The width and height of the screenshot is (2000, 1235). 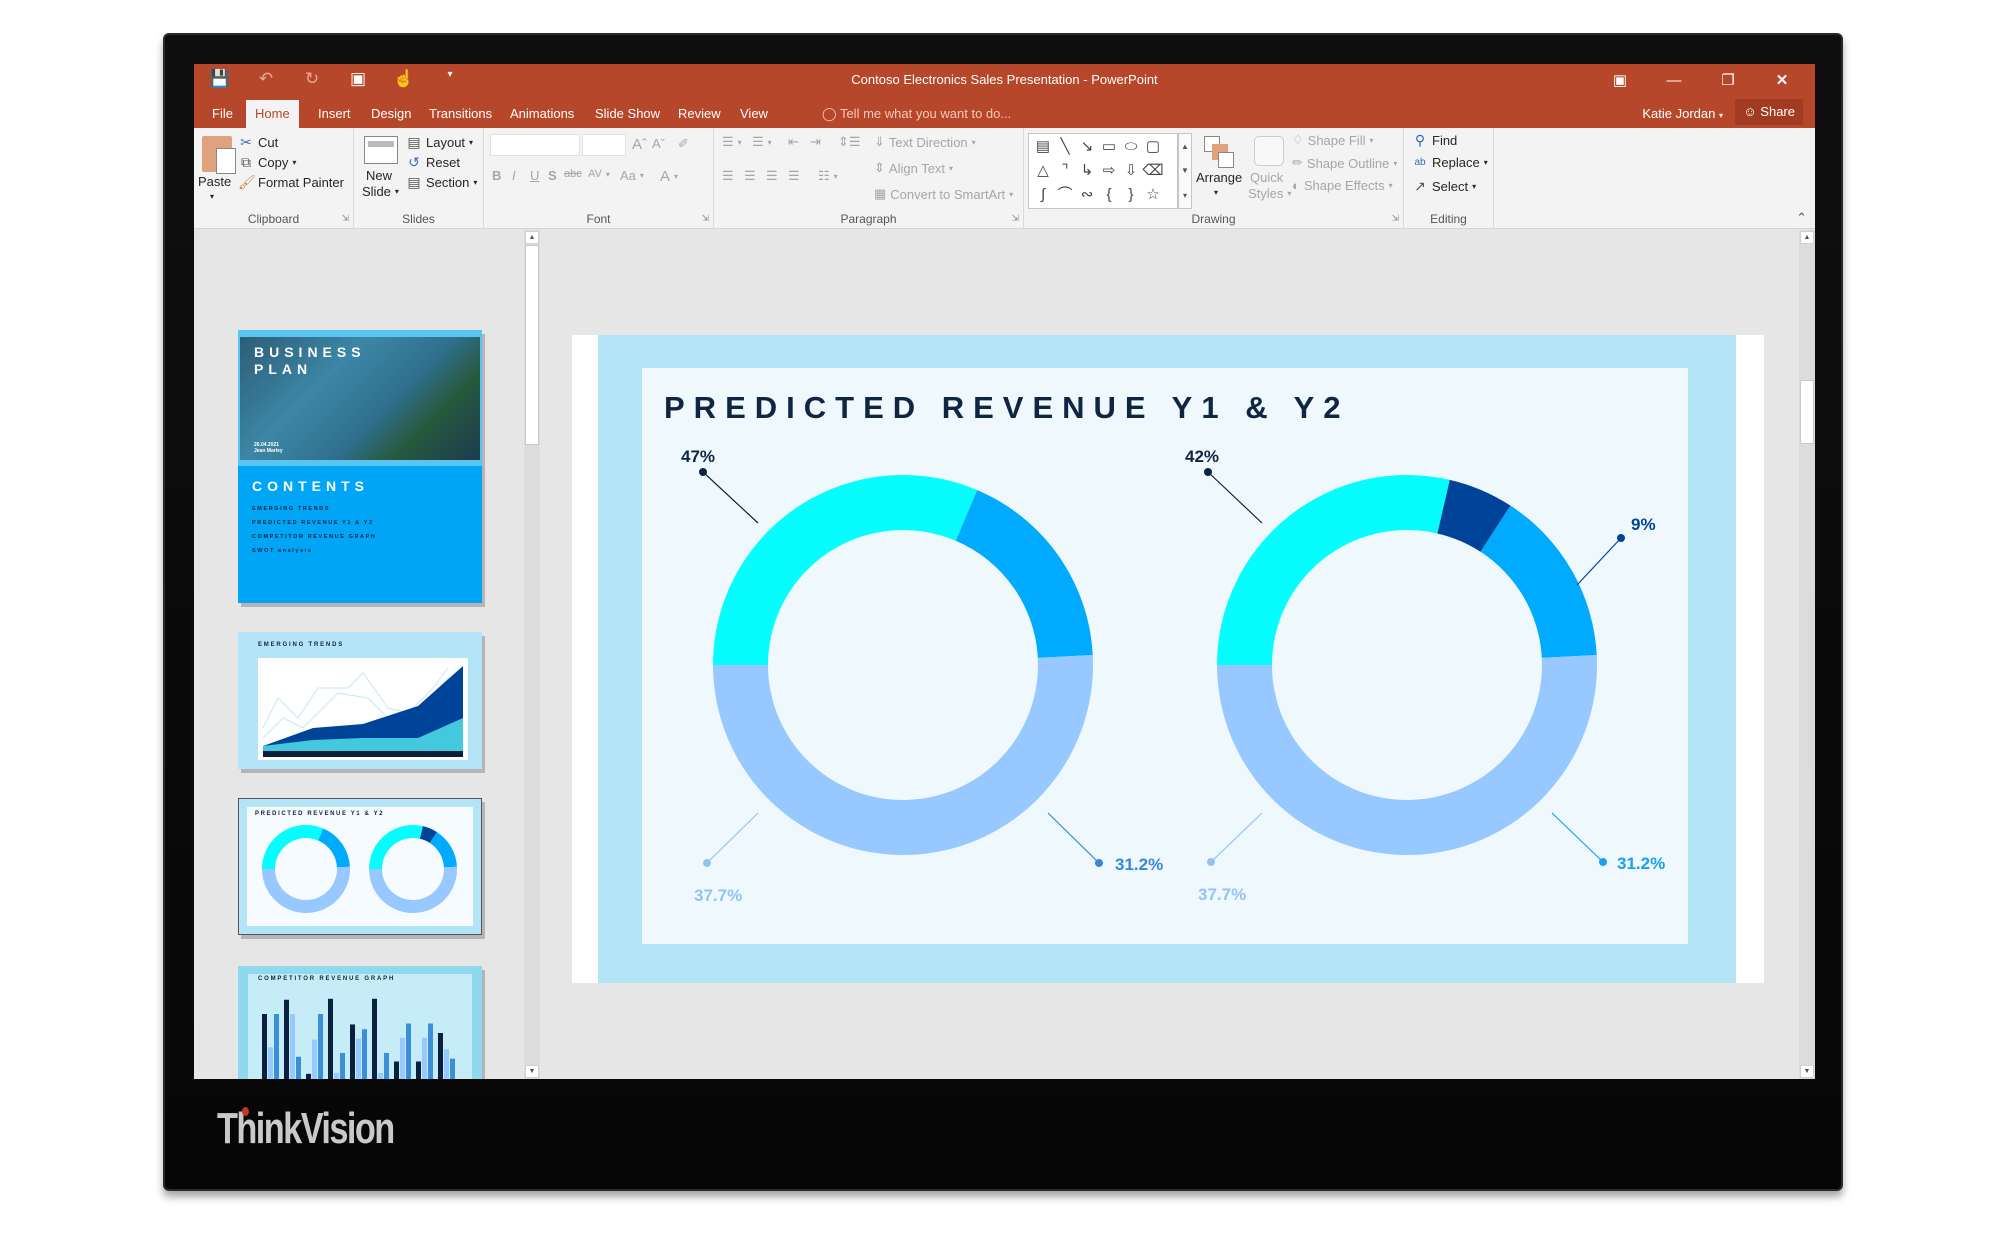 I want to click on triangle-shape-icon: △, so click(x=1043, y=171).